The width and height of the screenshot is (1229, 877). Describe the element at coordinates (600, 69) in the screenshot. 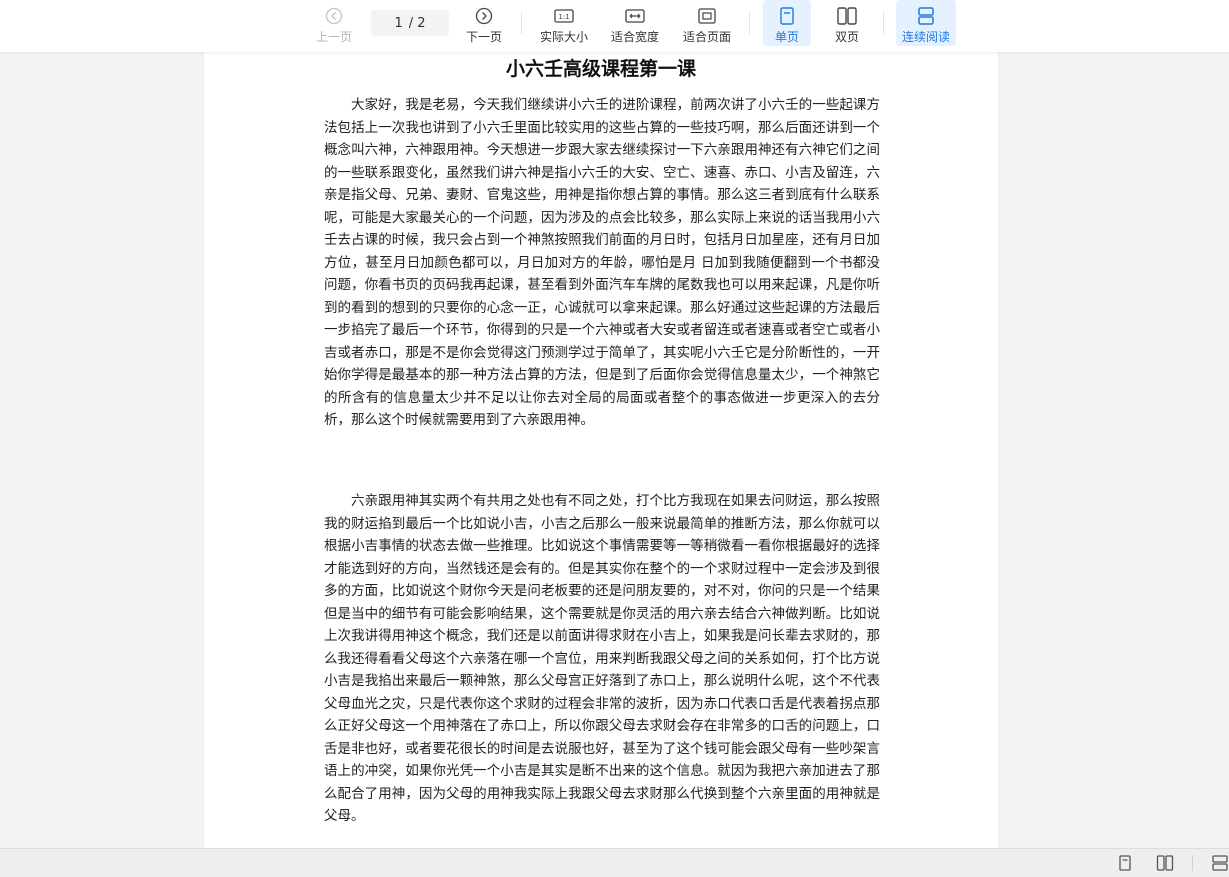

I see `document-title: 小六壬高级课程第一课` at that location.